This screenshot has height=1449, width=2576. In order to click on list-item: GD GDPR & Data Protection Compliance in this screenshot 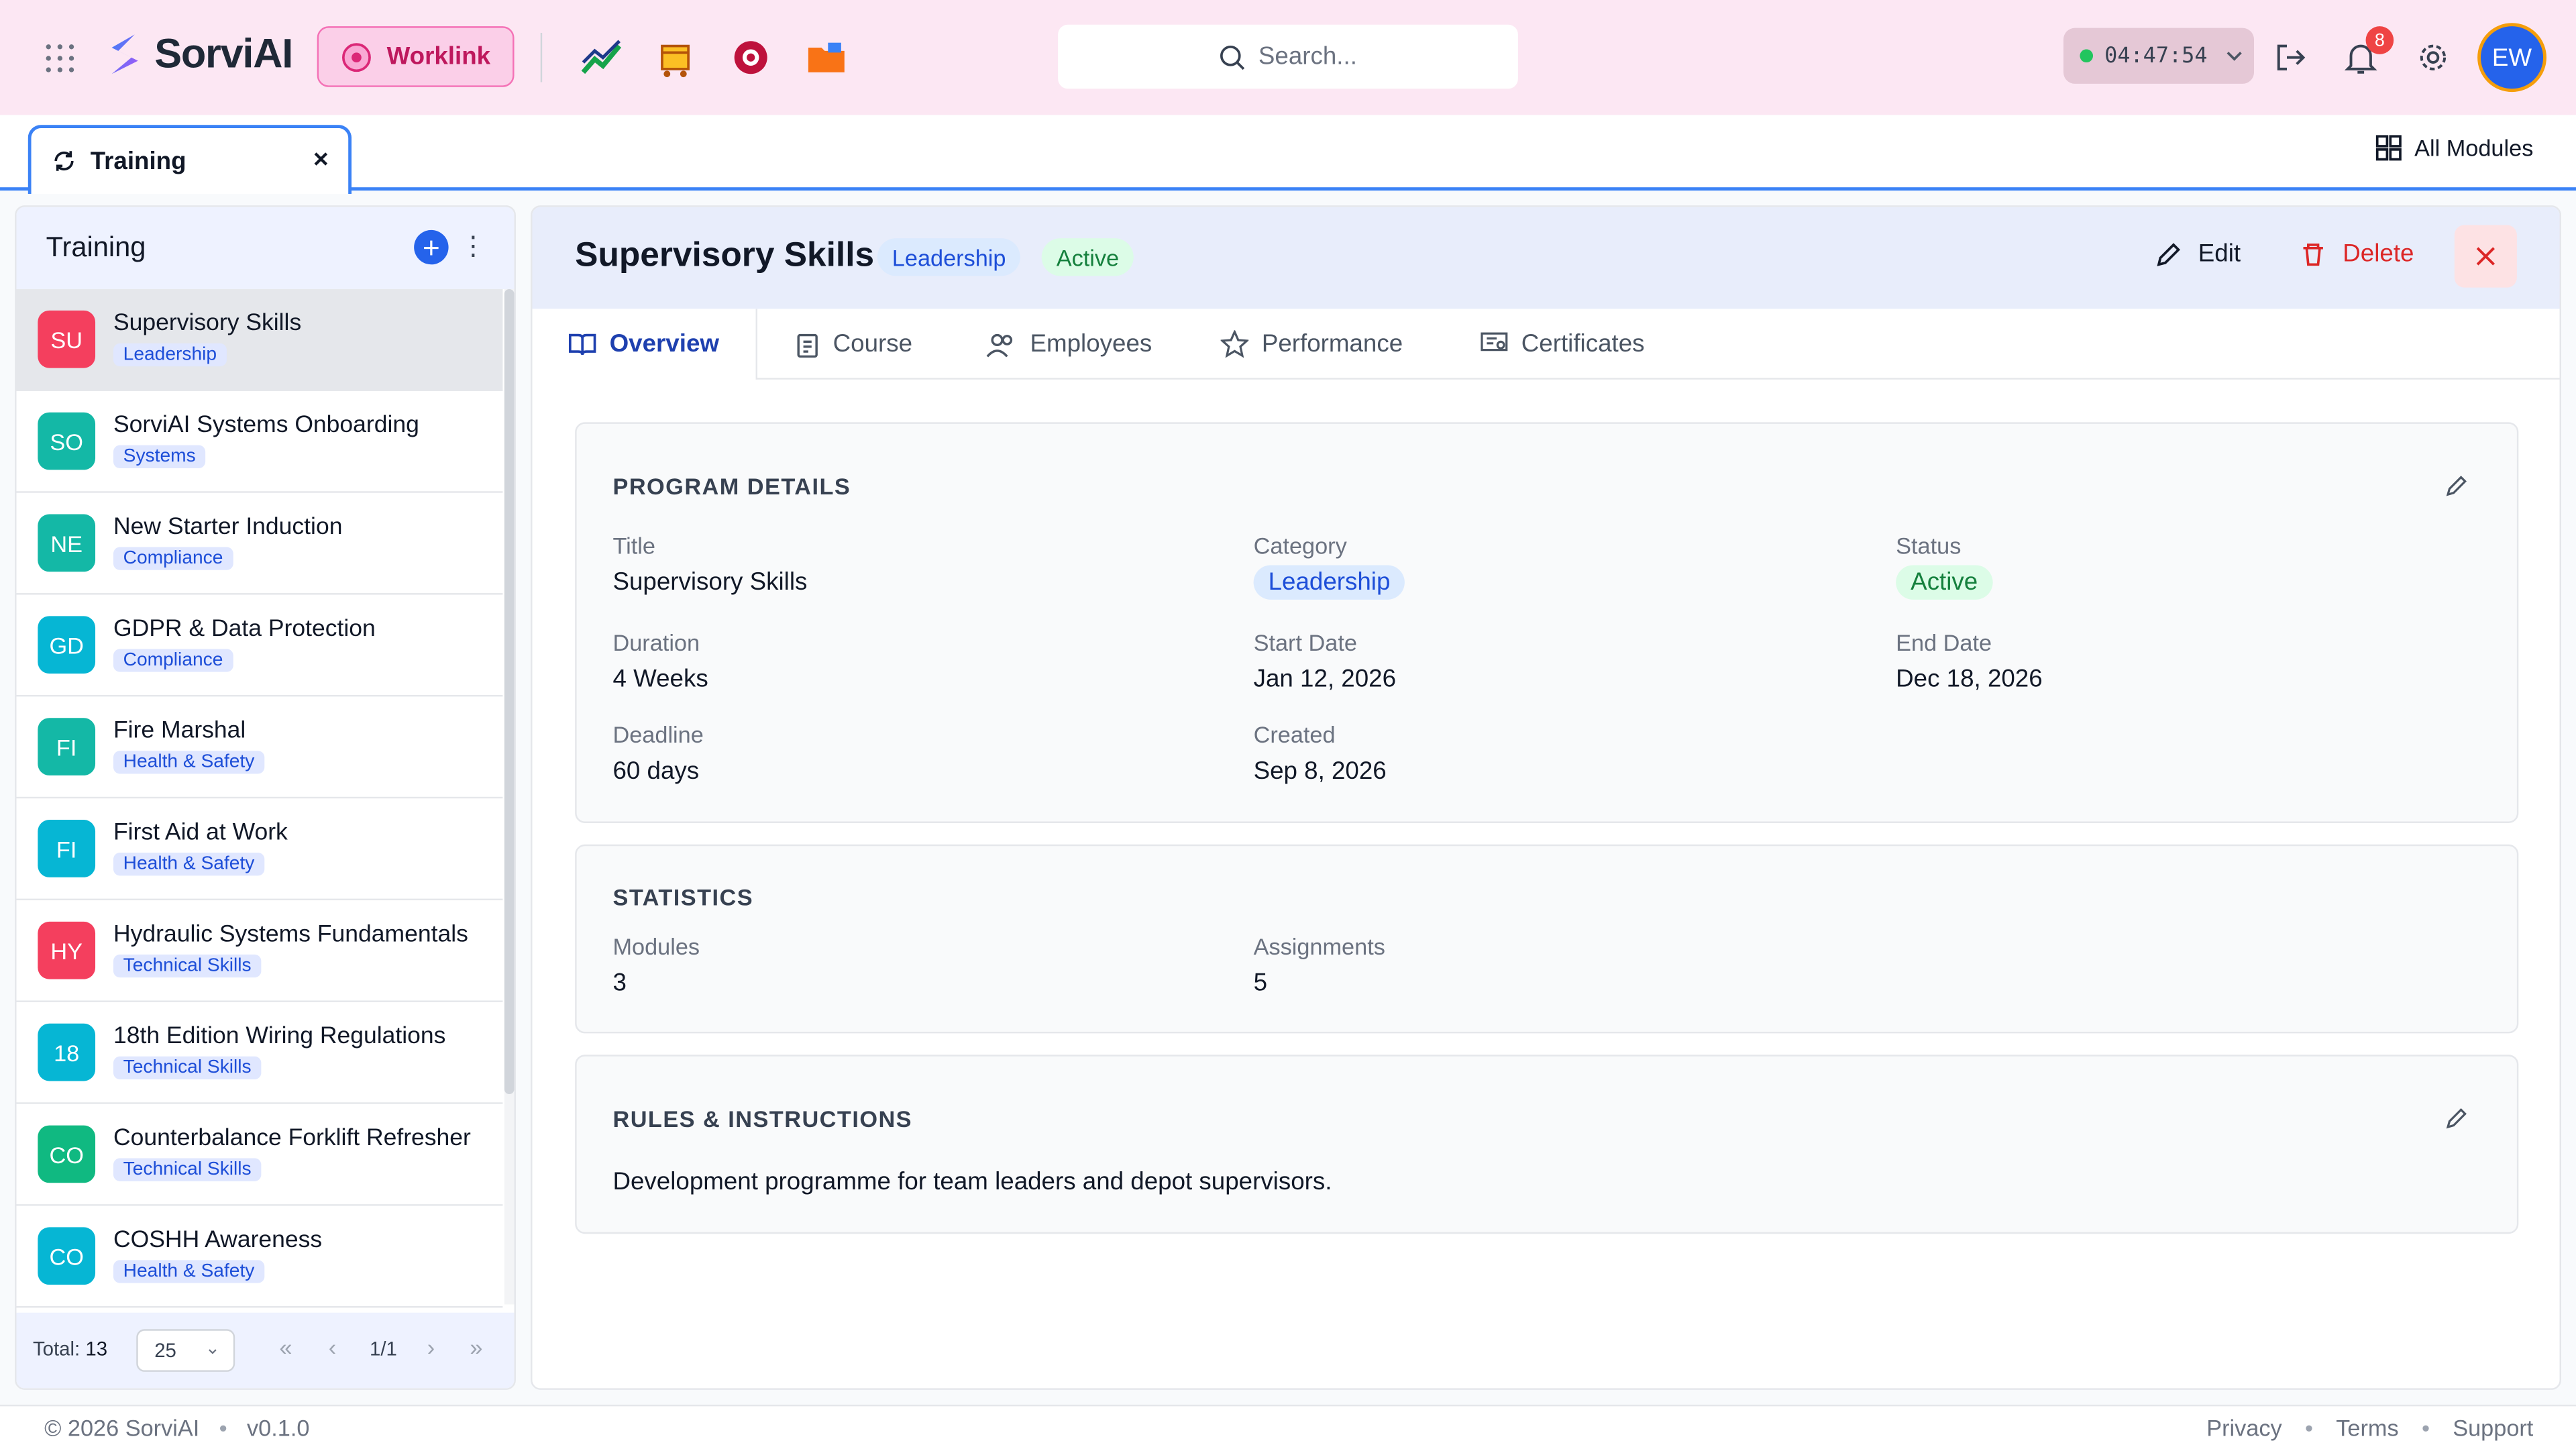, I will do `click(259, 646)`.